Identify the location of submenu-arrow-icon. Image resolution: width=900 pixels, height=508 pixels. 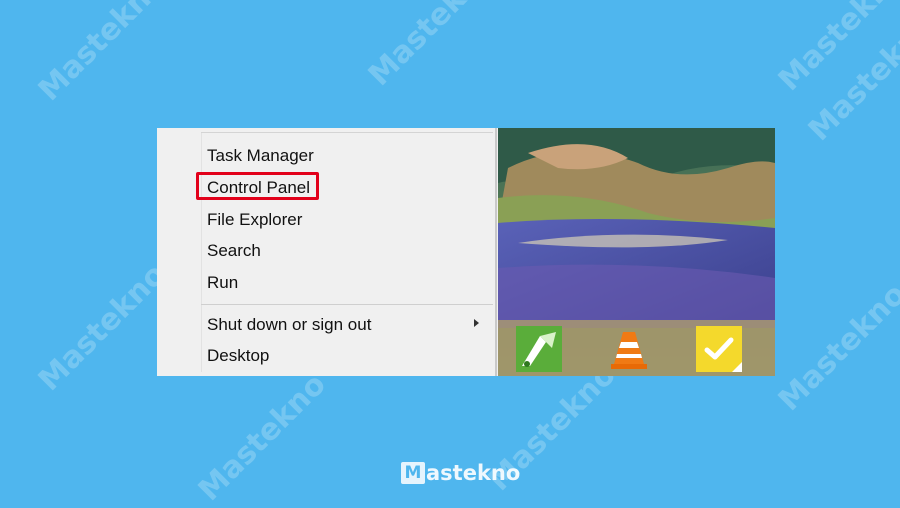
(476, 323).